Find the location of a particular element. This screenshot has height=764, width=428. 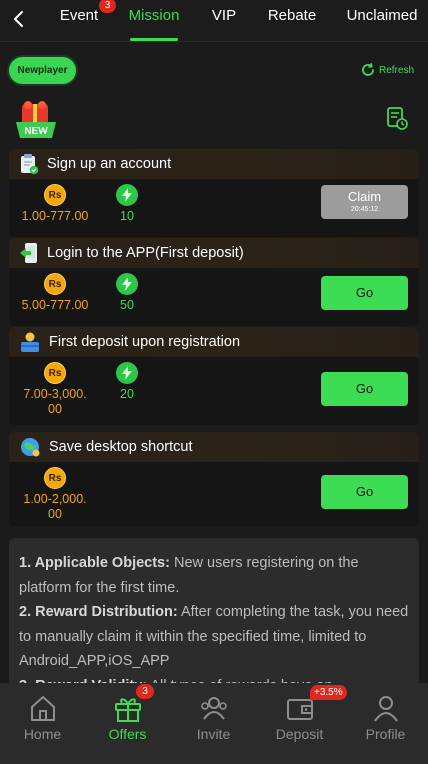

nav-offers: 3 Offers is located at coordinates (127, 723).